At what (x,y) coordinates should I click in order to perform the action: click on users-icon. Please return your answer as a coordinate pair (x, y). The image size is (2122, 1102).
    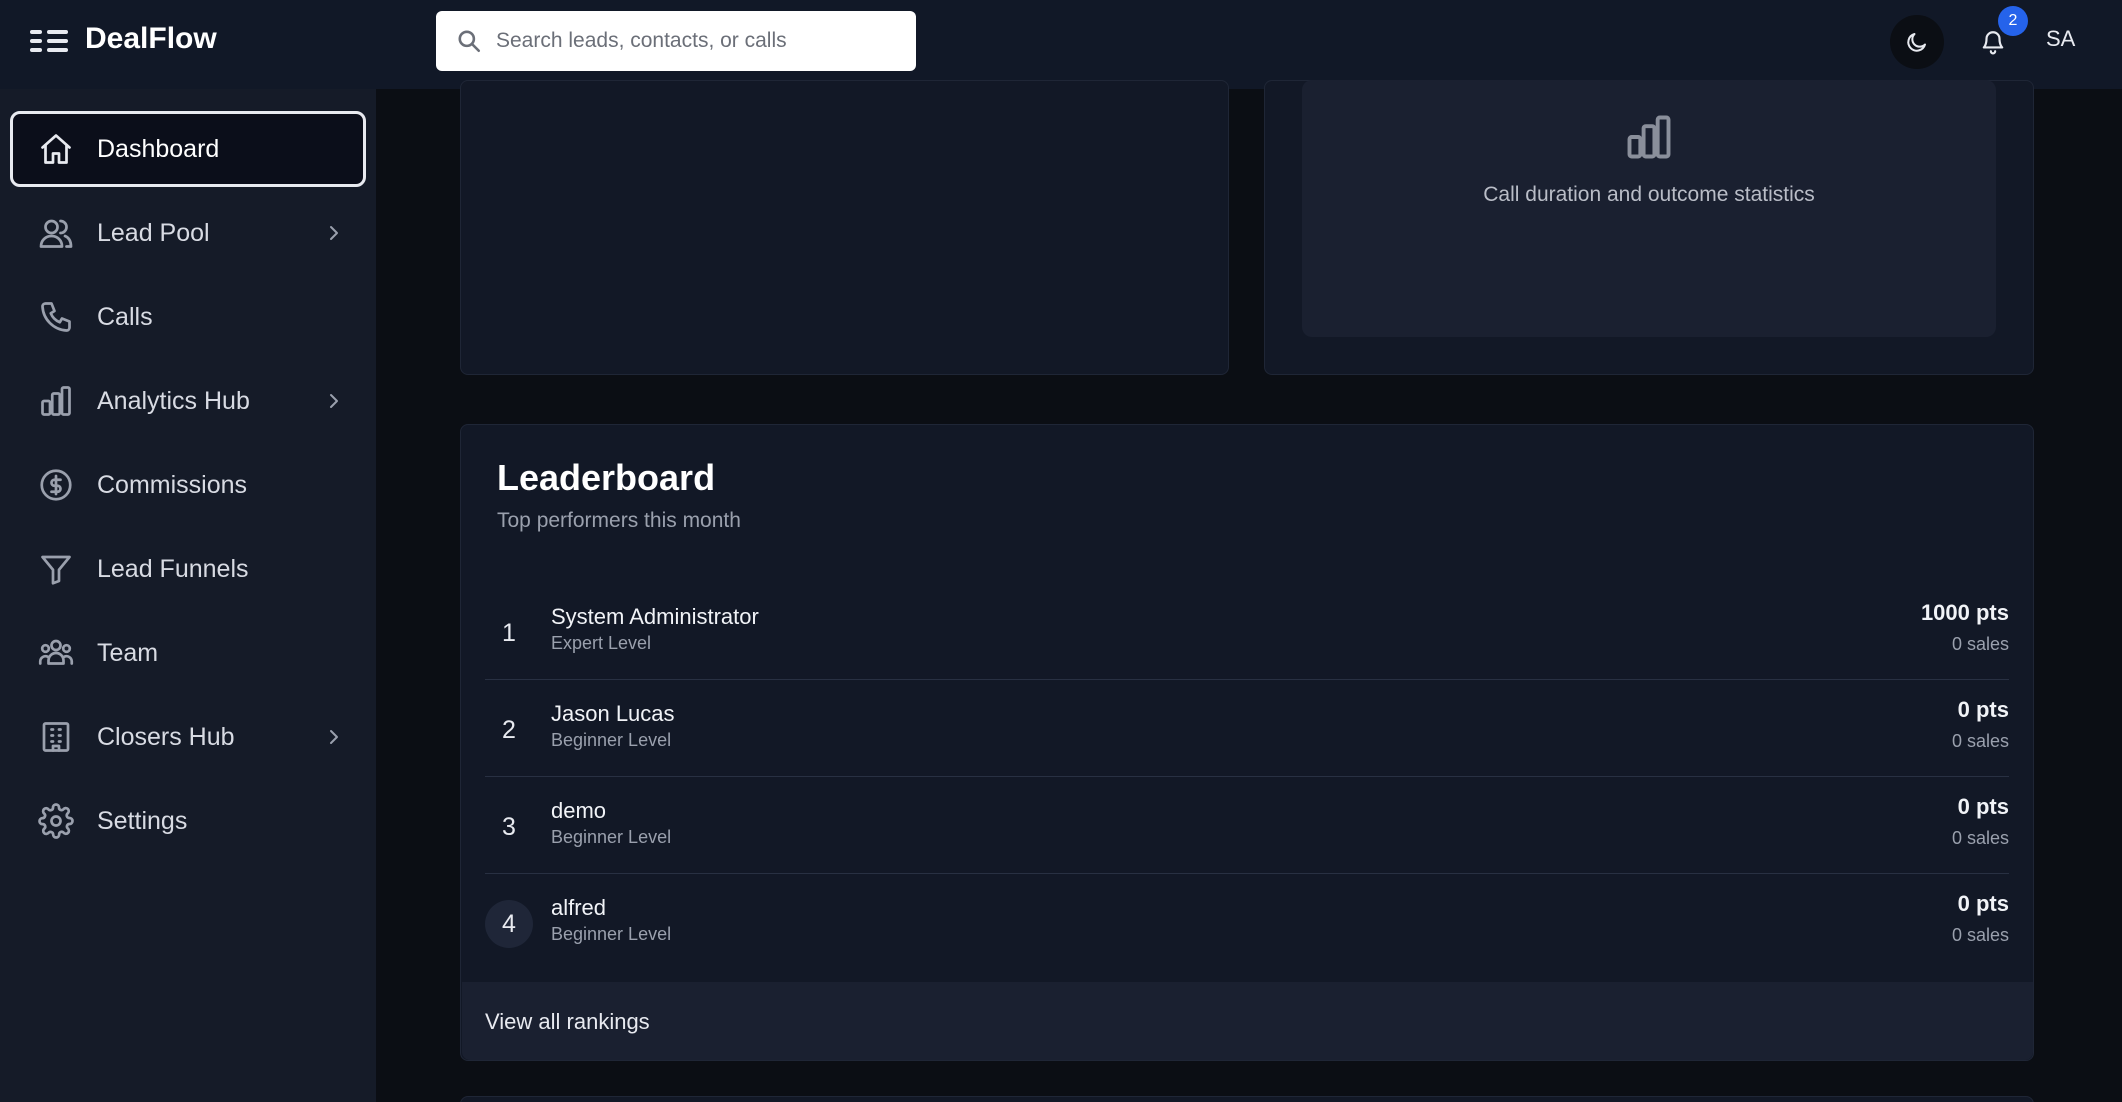
    Looking at the image, I should click on (56, 233).